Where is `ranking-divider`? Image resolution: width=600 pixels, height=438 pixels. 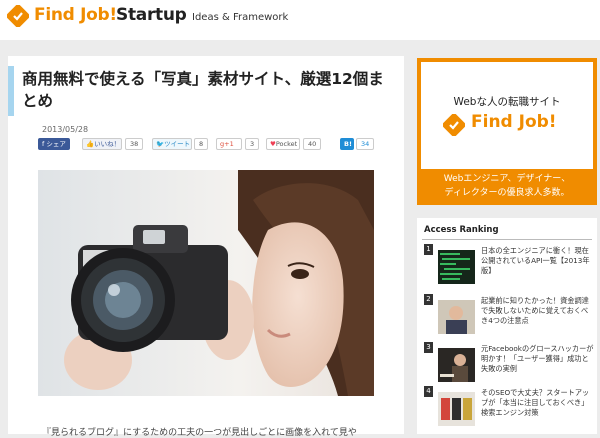
ranking-divider is located at coordinates (507, 239).